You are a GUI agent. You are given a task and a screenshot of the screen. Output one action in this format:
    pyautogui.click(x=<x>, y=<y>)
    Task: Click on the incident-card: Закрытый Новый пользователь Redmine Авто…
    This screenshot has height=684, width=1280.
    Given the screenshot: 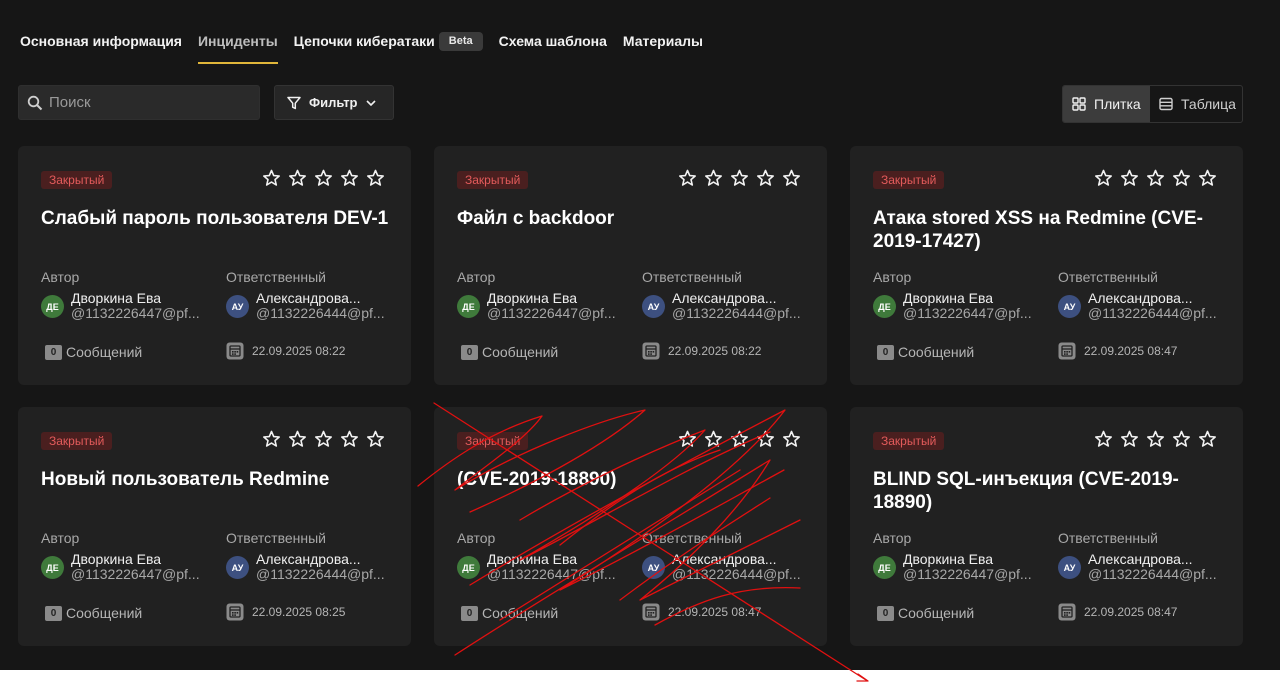 What is the action you would take?
    pyautogui.click(x=214, y=526)
    